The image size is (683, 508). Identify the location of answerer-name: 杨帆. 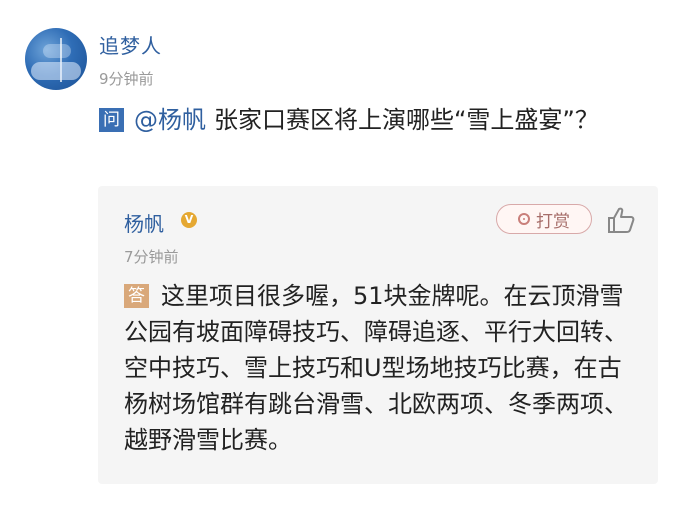
(144, 222).